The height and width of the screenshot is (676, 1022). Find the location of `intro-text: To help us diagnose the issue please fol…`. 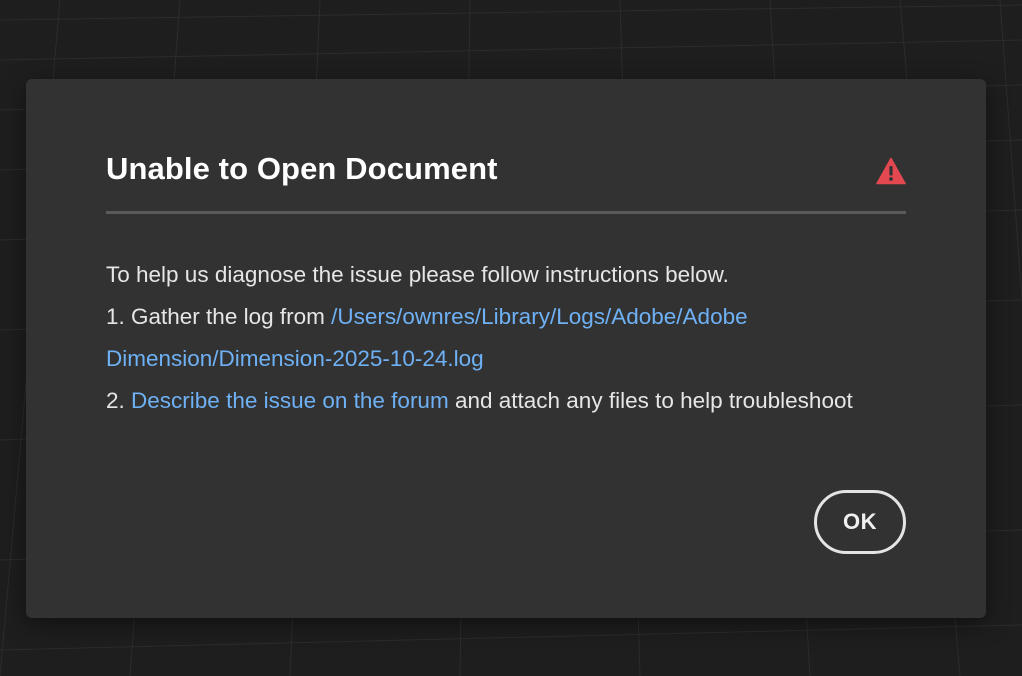

intro-text: To help us diagnose the issue please fol… is located at coordinates (486, 275).